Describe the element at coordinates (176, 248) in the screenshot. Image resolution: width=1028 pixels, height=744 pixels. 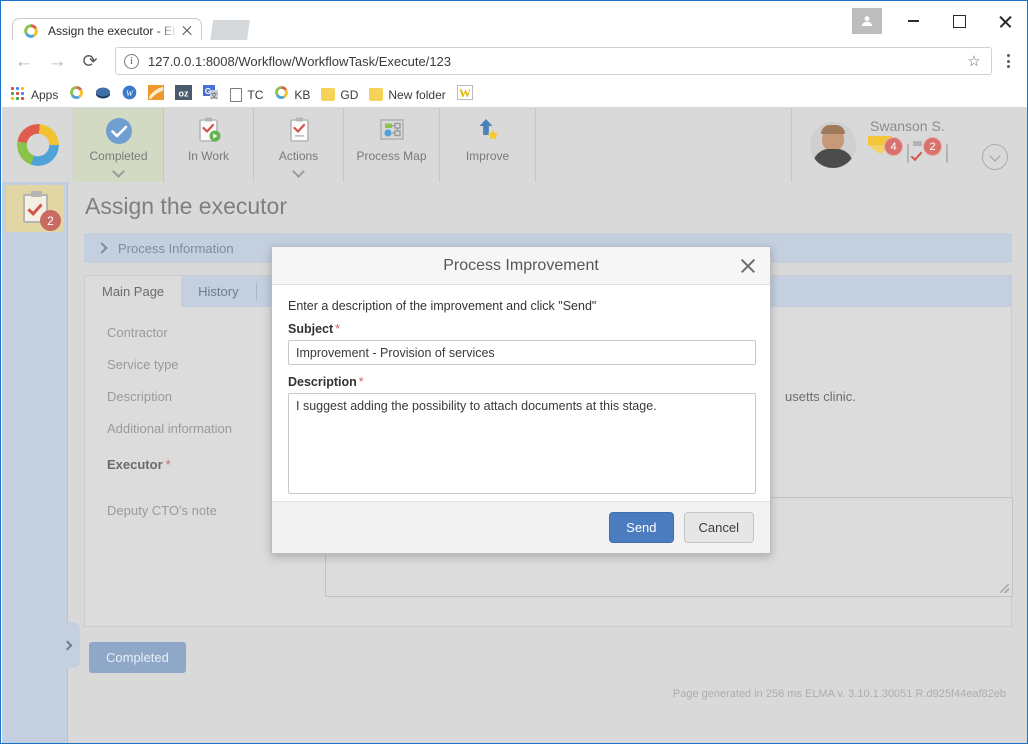
I see `process-information-label: Process Information` at that location.